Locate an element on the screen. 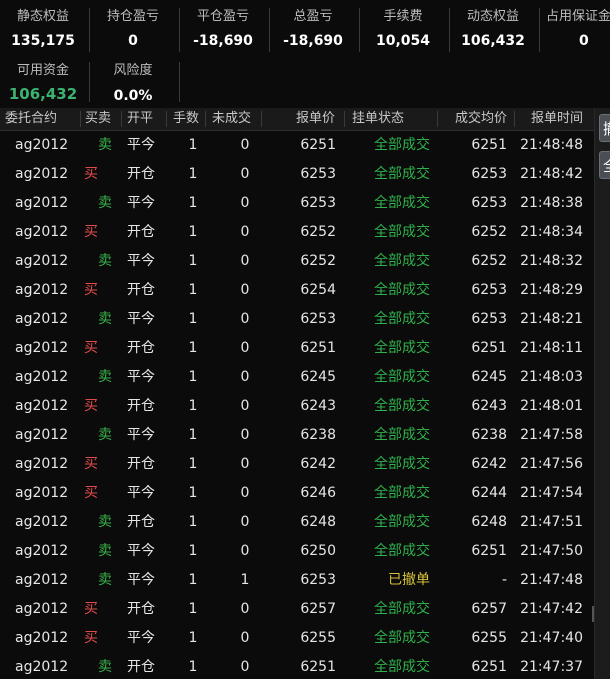  stat-margin-used: 占用保证金 0 is located at coordinates (578, 29).